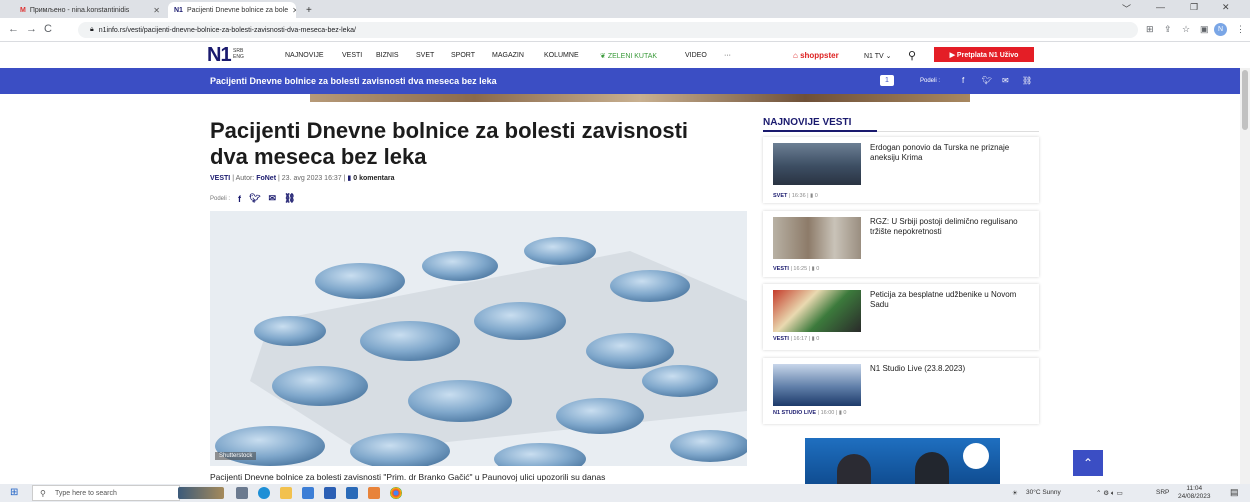 The image size is (1250, 502). I want to click on translate-icon: ⊞, so click(1150, 29).